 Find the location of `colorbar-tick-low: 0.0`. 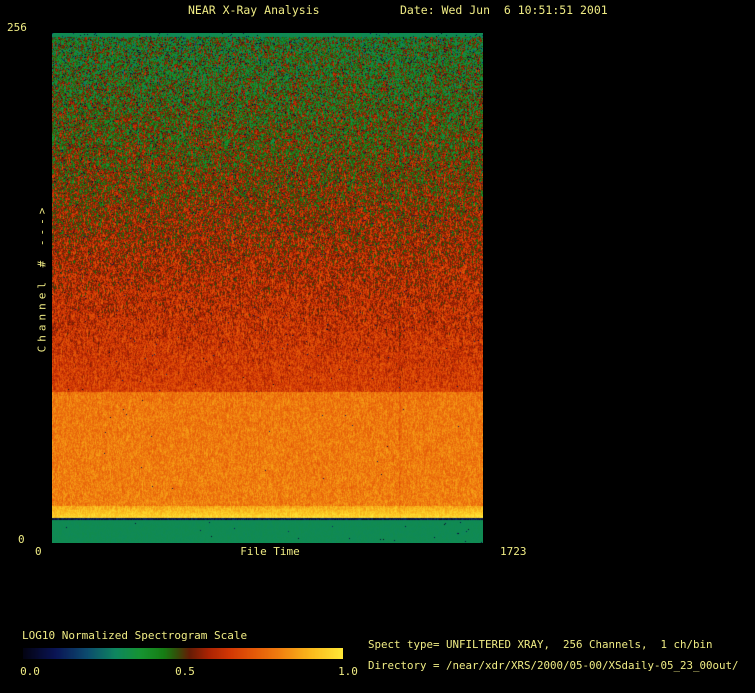

colorbar-tick-low: 0.0 is located at coordinates (30, 671).